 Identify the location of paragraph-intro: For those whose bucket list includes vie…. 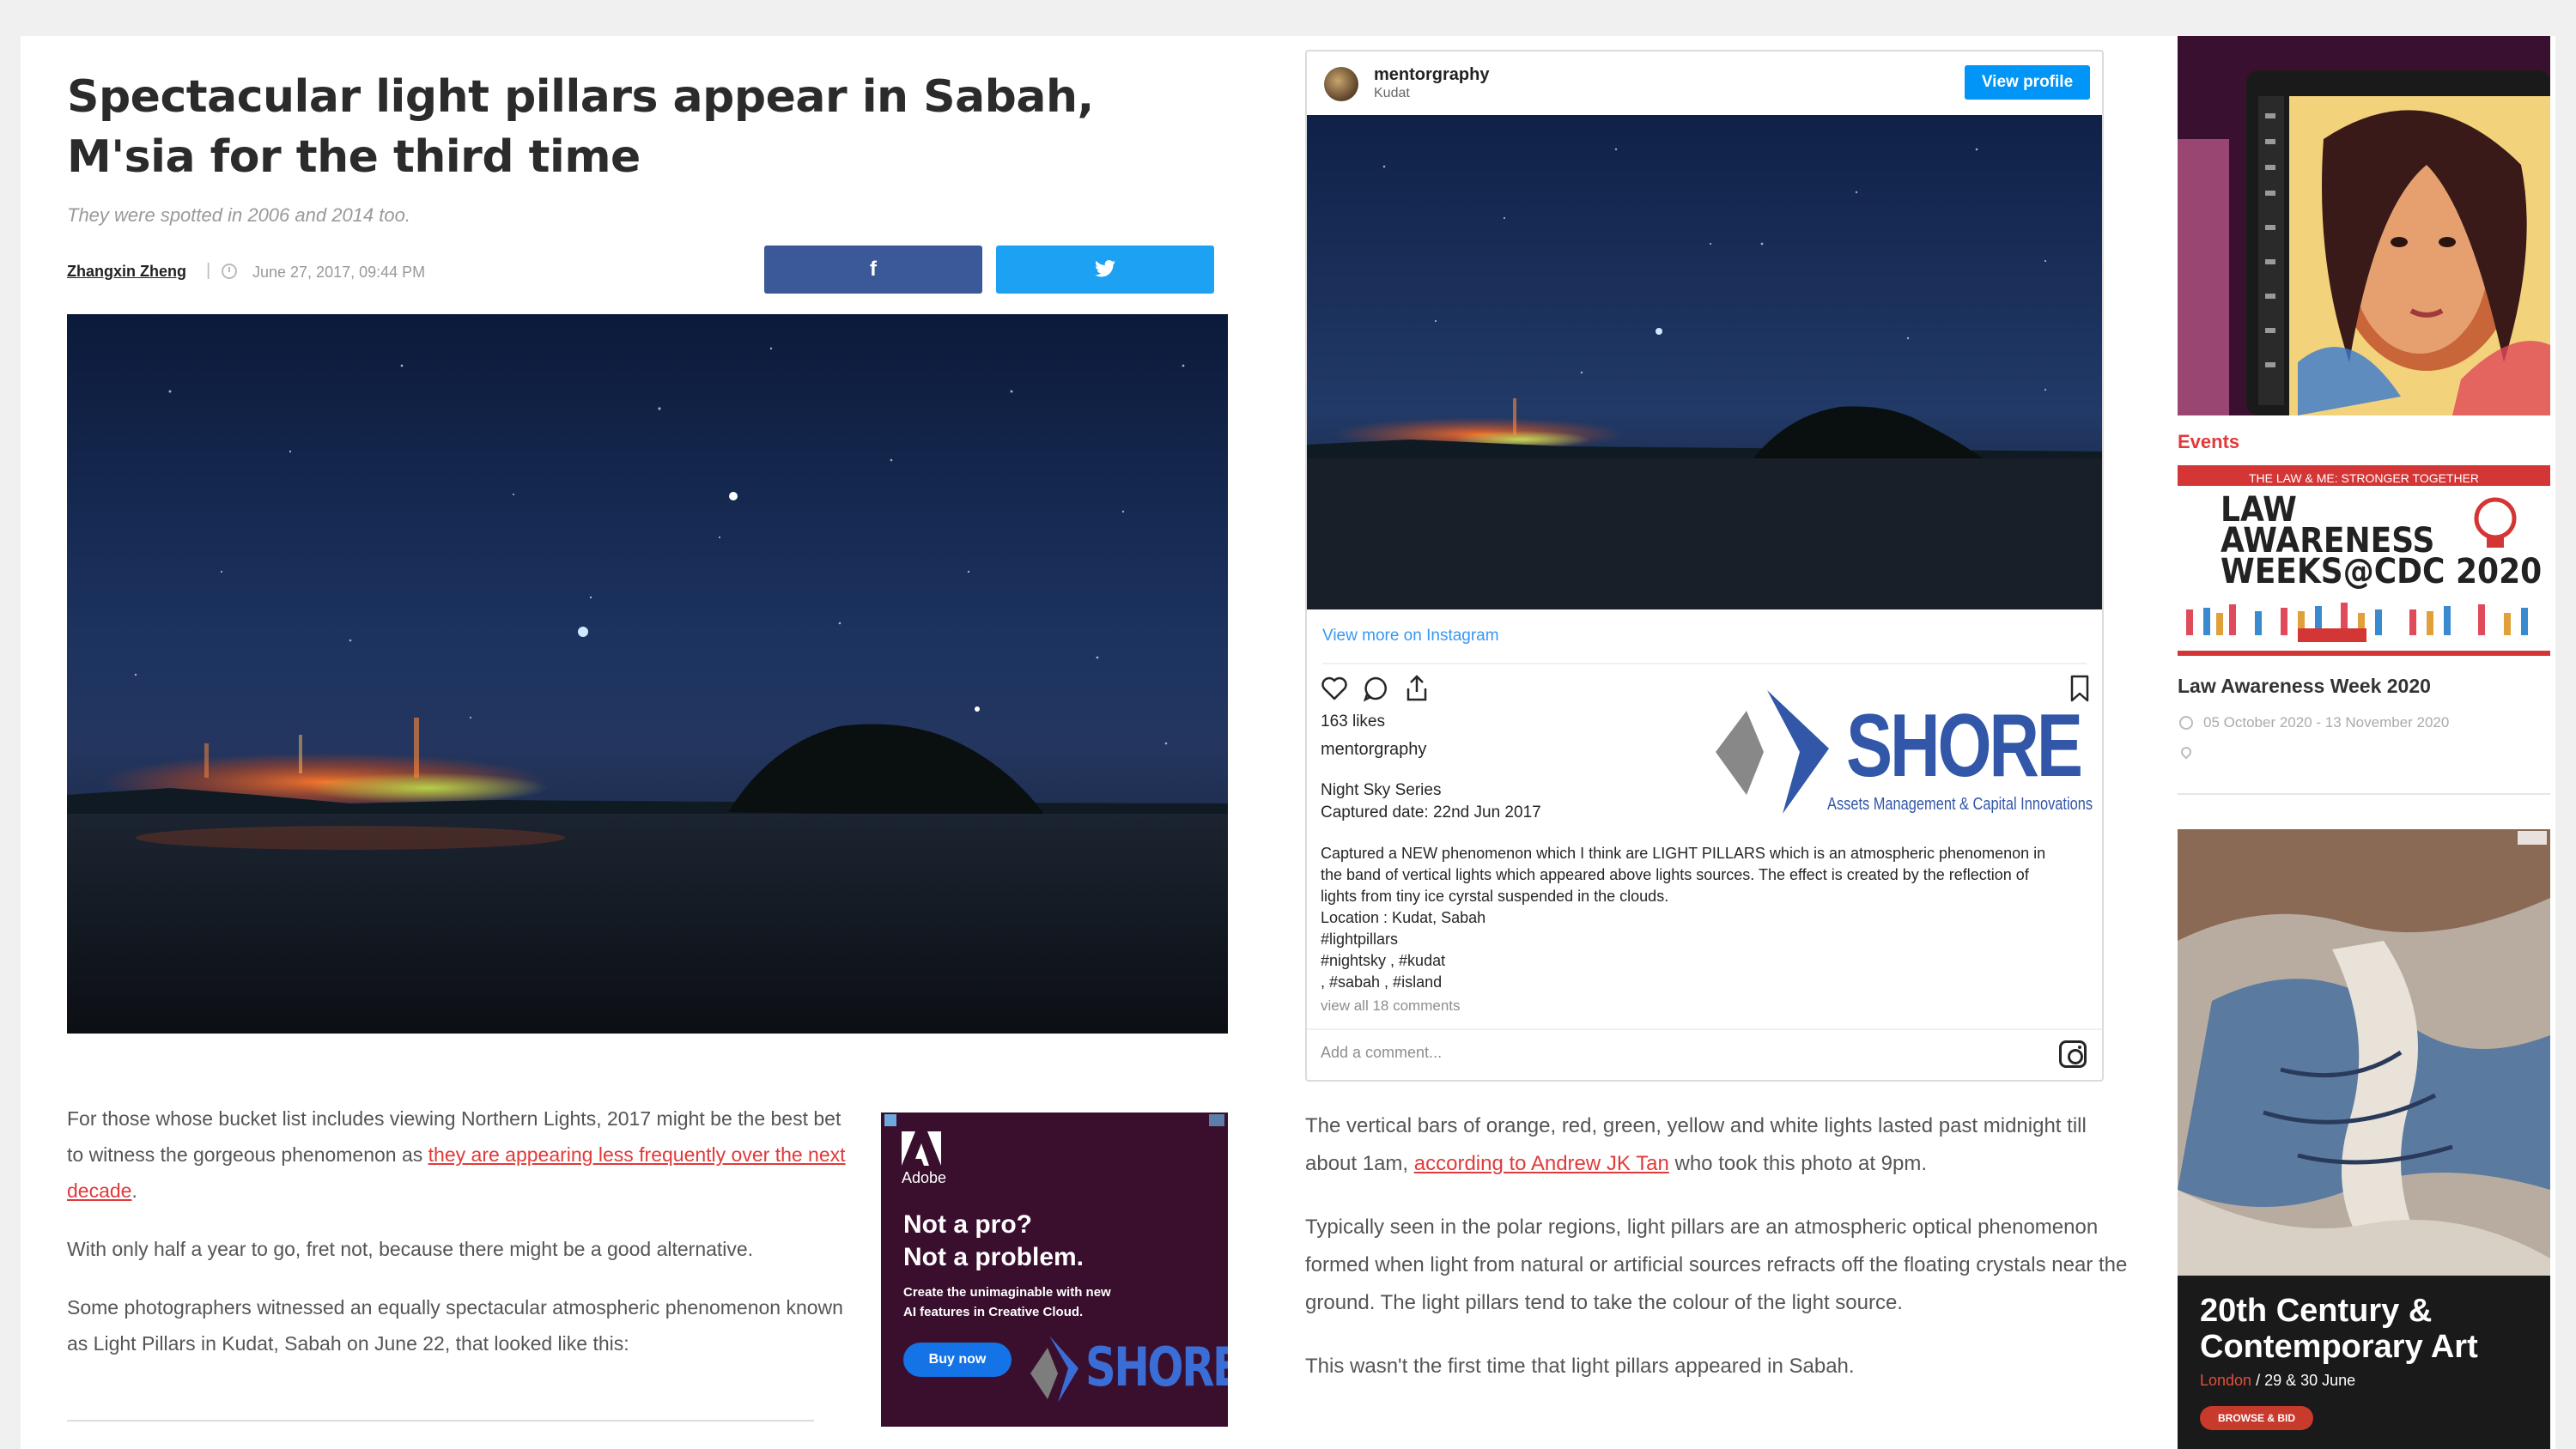
(457, 1154).